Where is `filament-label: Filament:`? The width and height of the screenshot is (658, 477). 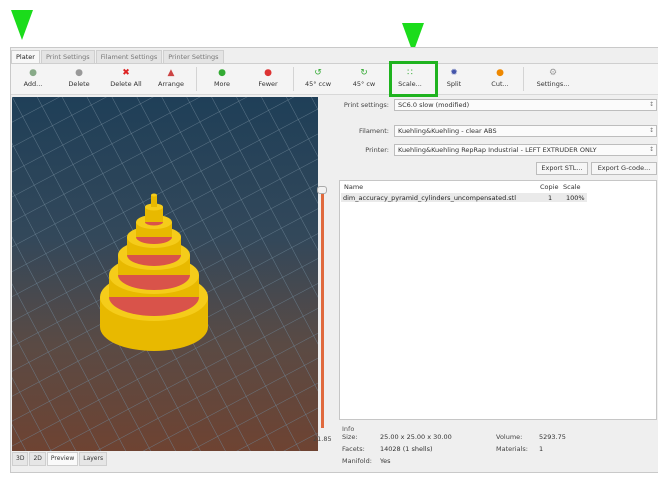 filament-label: Filament: is located at coordinates (373, 131).